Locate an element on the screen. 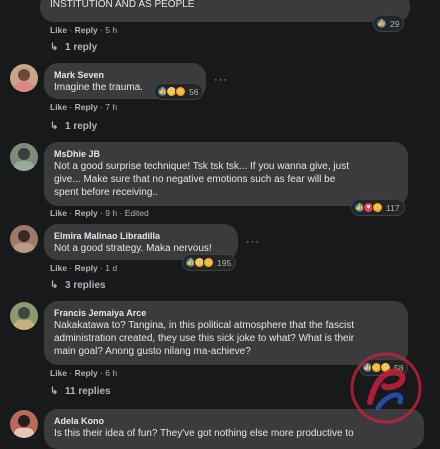  comment-author: Francis Jemaiya Arce is located at coordinates (226, 313).